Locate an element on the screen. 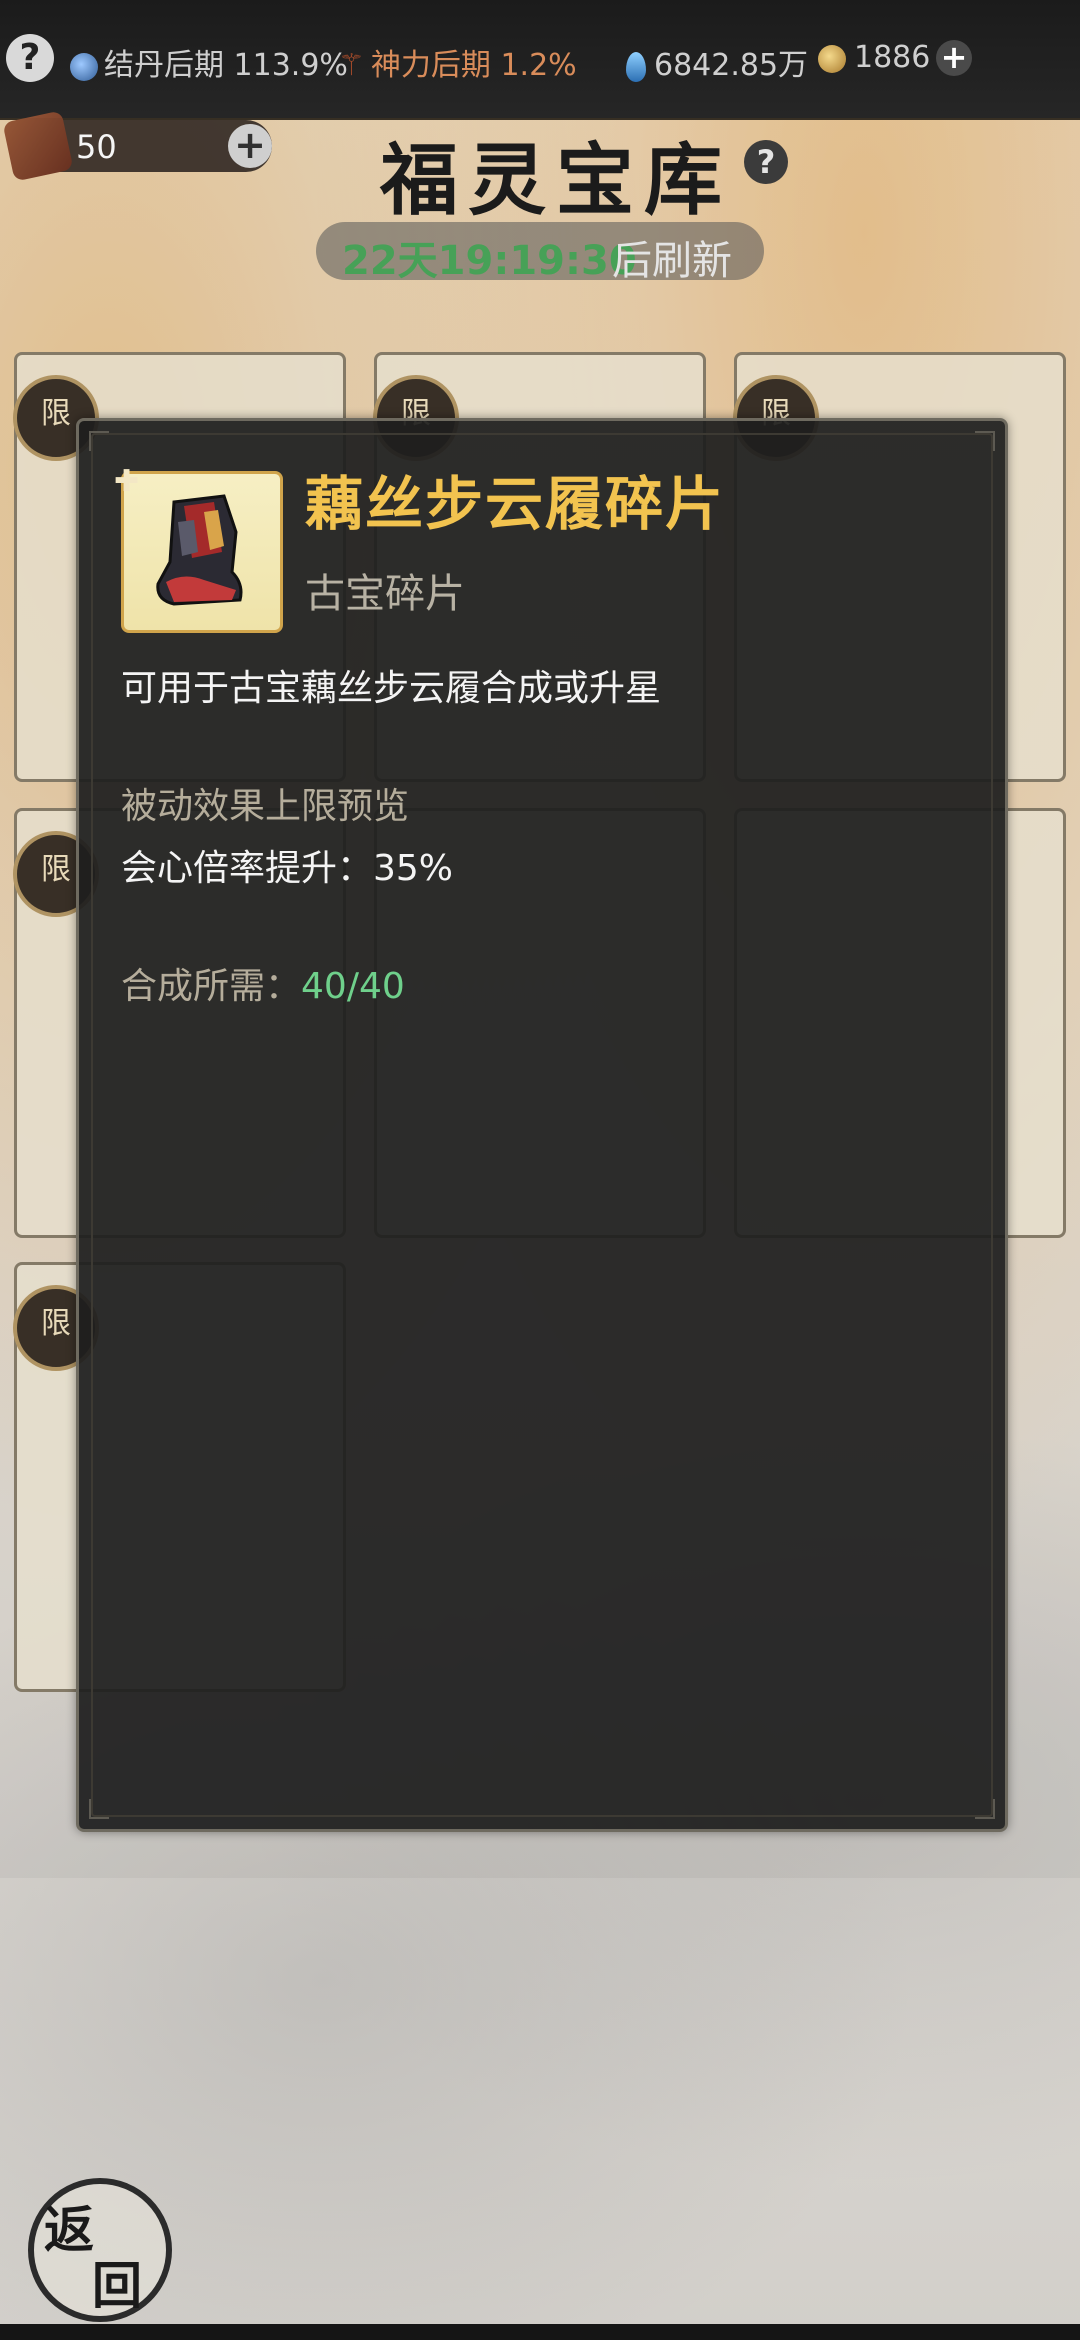  realm-percent: 113.9% is located at coordinates (290, 65).